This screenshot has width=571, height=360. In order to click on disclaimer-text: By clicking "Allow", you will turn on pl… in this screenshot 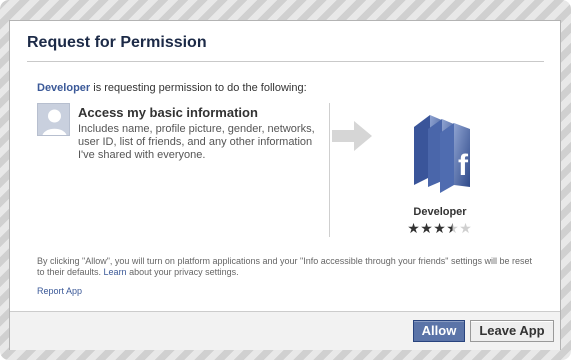, I will do `click(287, 267)`.